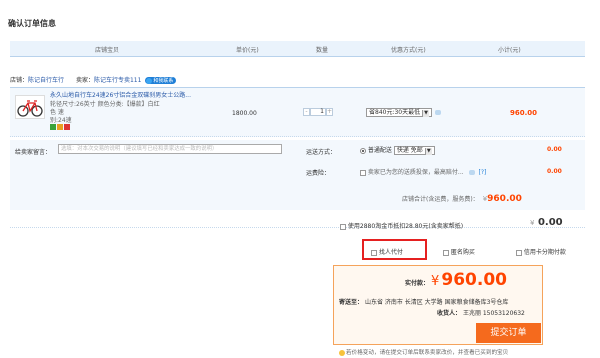 The width and height of the screenshot is (600, 358). I want to click on bicycle-icon, so click(30, 108).